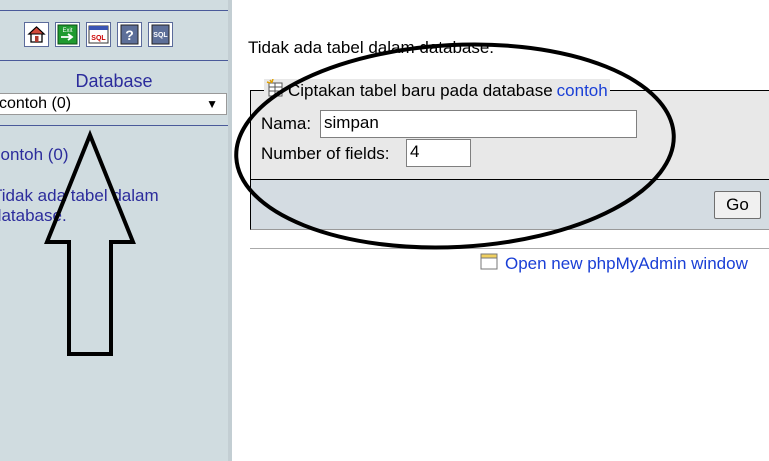 The height and width of the screenshot is (461, 769). What do you see at coordinates (626, 264) in the screenshot?
I see `open-new-window-link: Open new phpMyAdmin window` at bounding box center [626, 264].